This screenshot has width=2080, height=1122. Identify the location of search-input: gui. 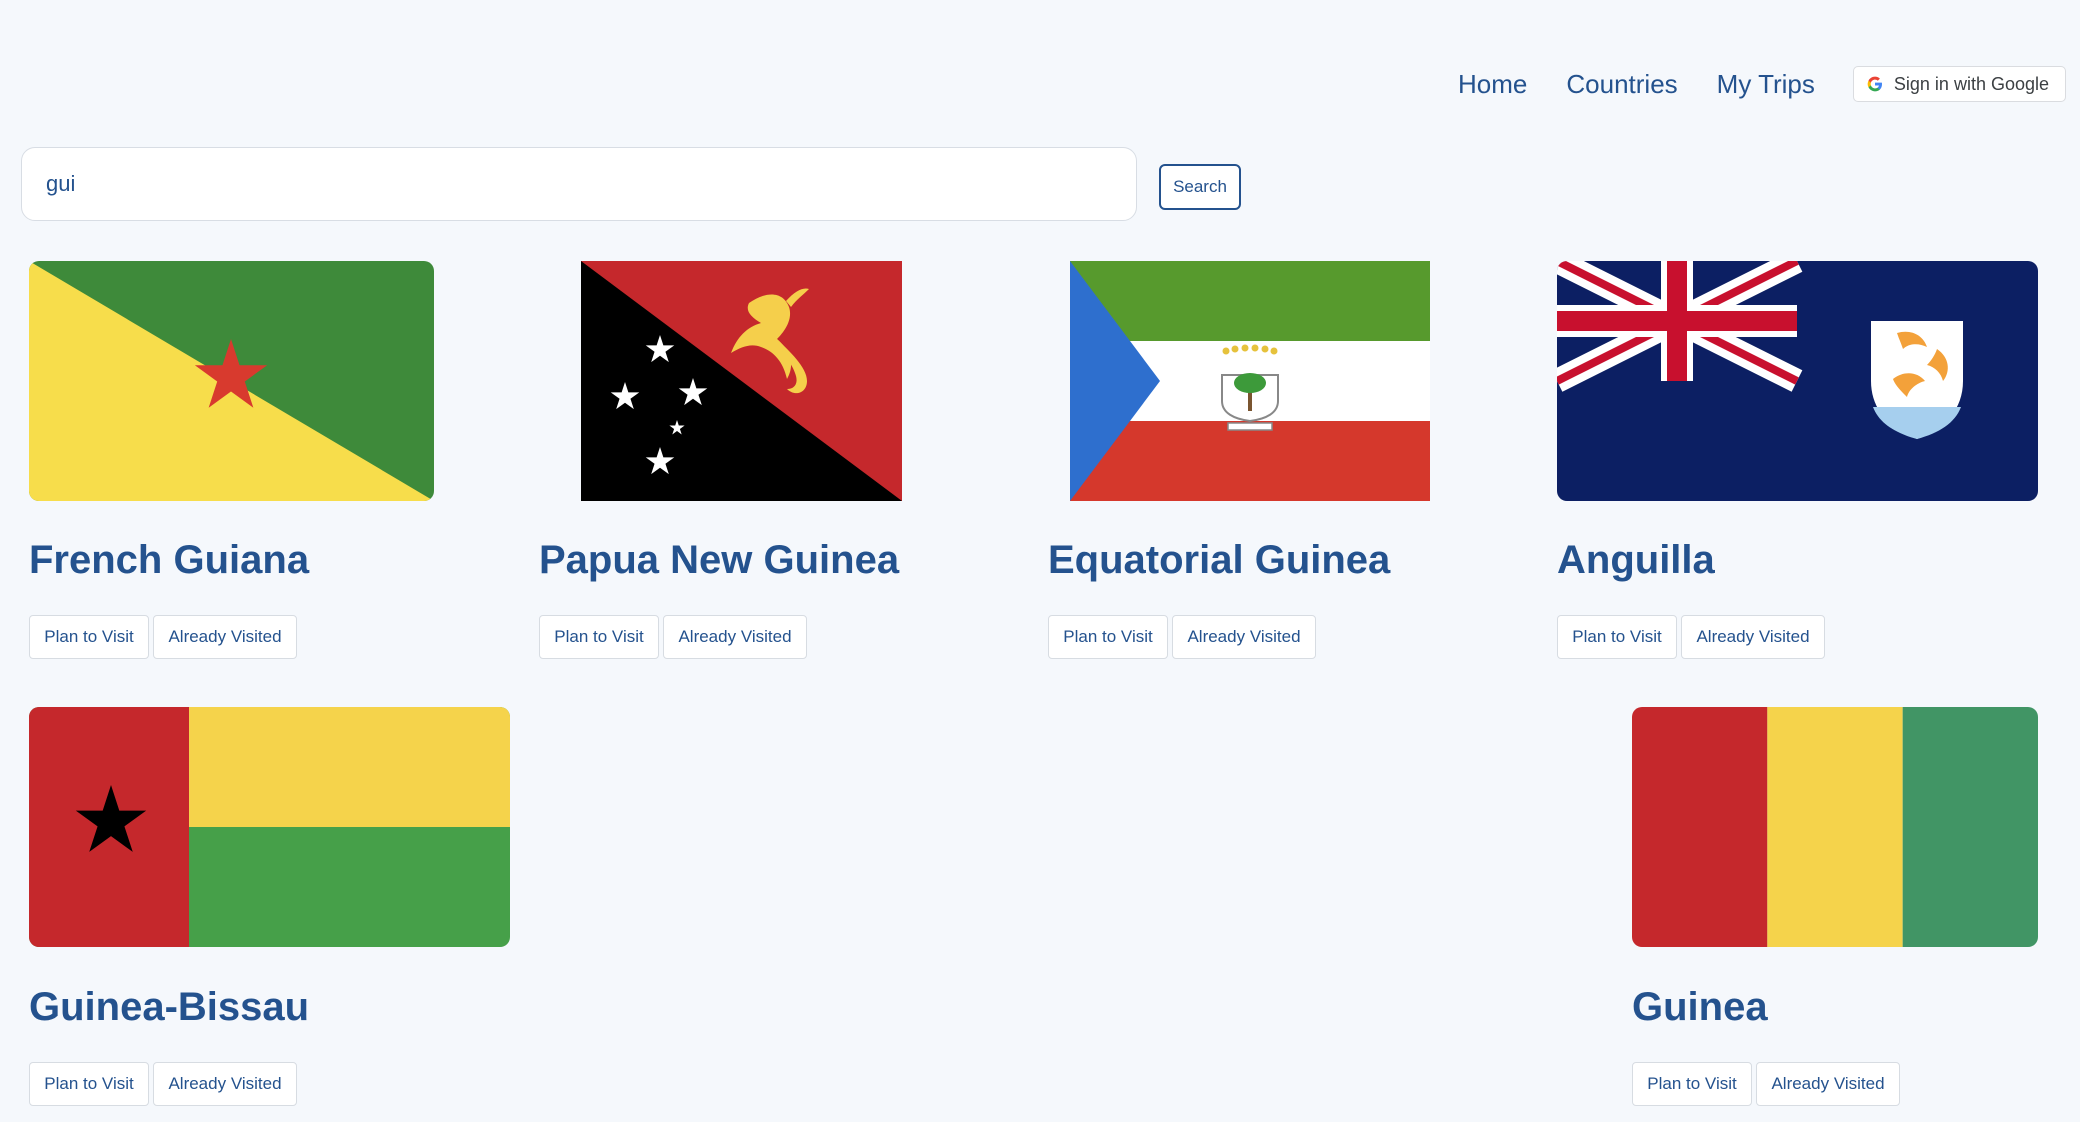
(579, 184).